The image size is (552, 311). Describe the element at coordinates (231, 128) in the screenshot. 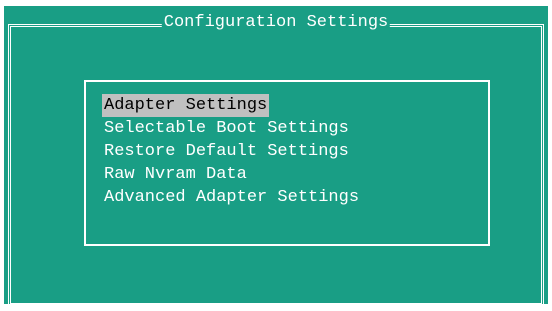

I see `menu-item-selectable-boot-settings: Selectable Boot Settings` at that location.